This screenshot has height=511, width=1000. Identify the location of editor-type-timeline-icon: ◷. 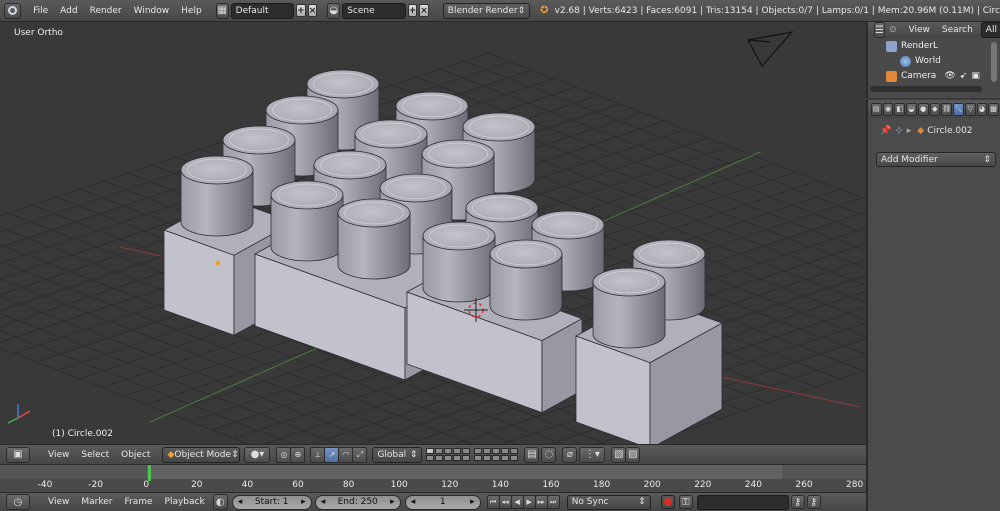
(18, 502).